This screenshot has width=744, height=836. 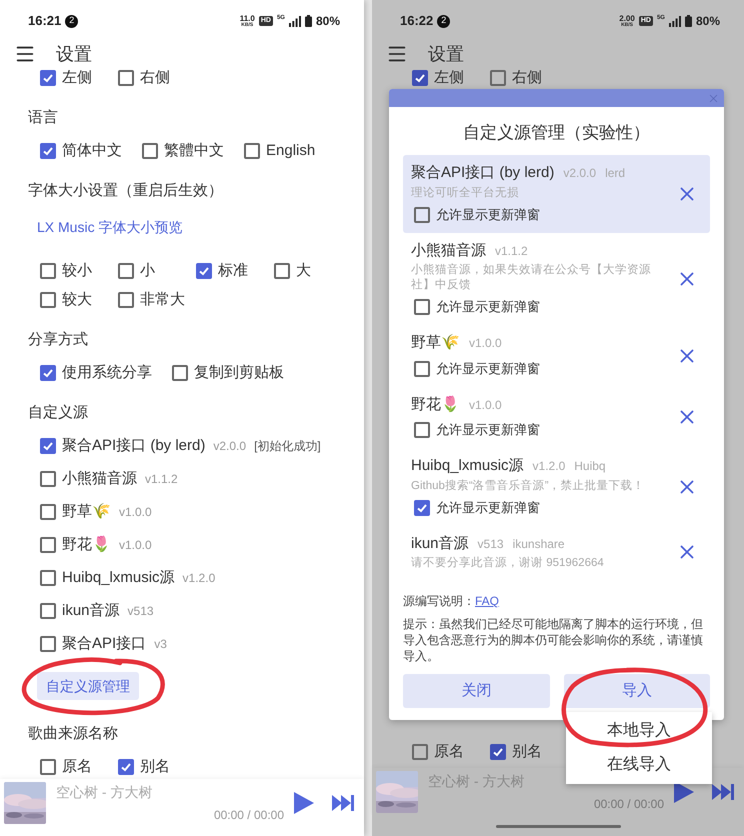 I want to click on section-heading: 歌曲来源名称, so click(x=73, y=734).